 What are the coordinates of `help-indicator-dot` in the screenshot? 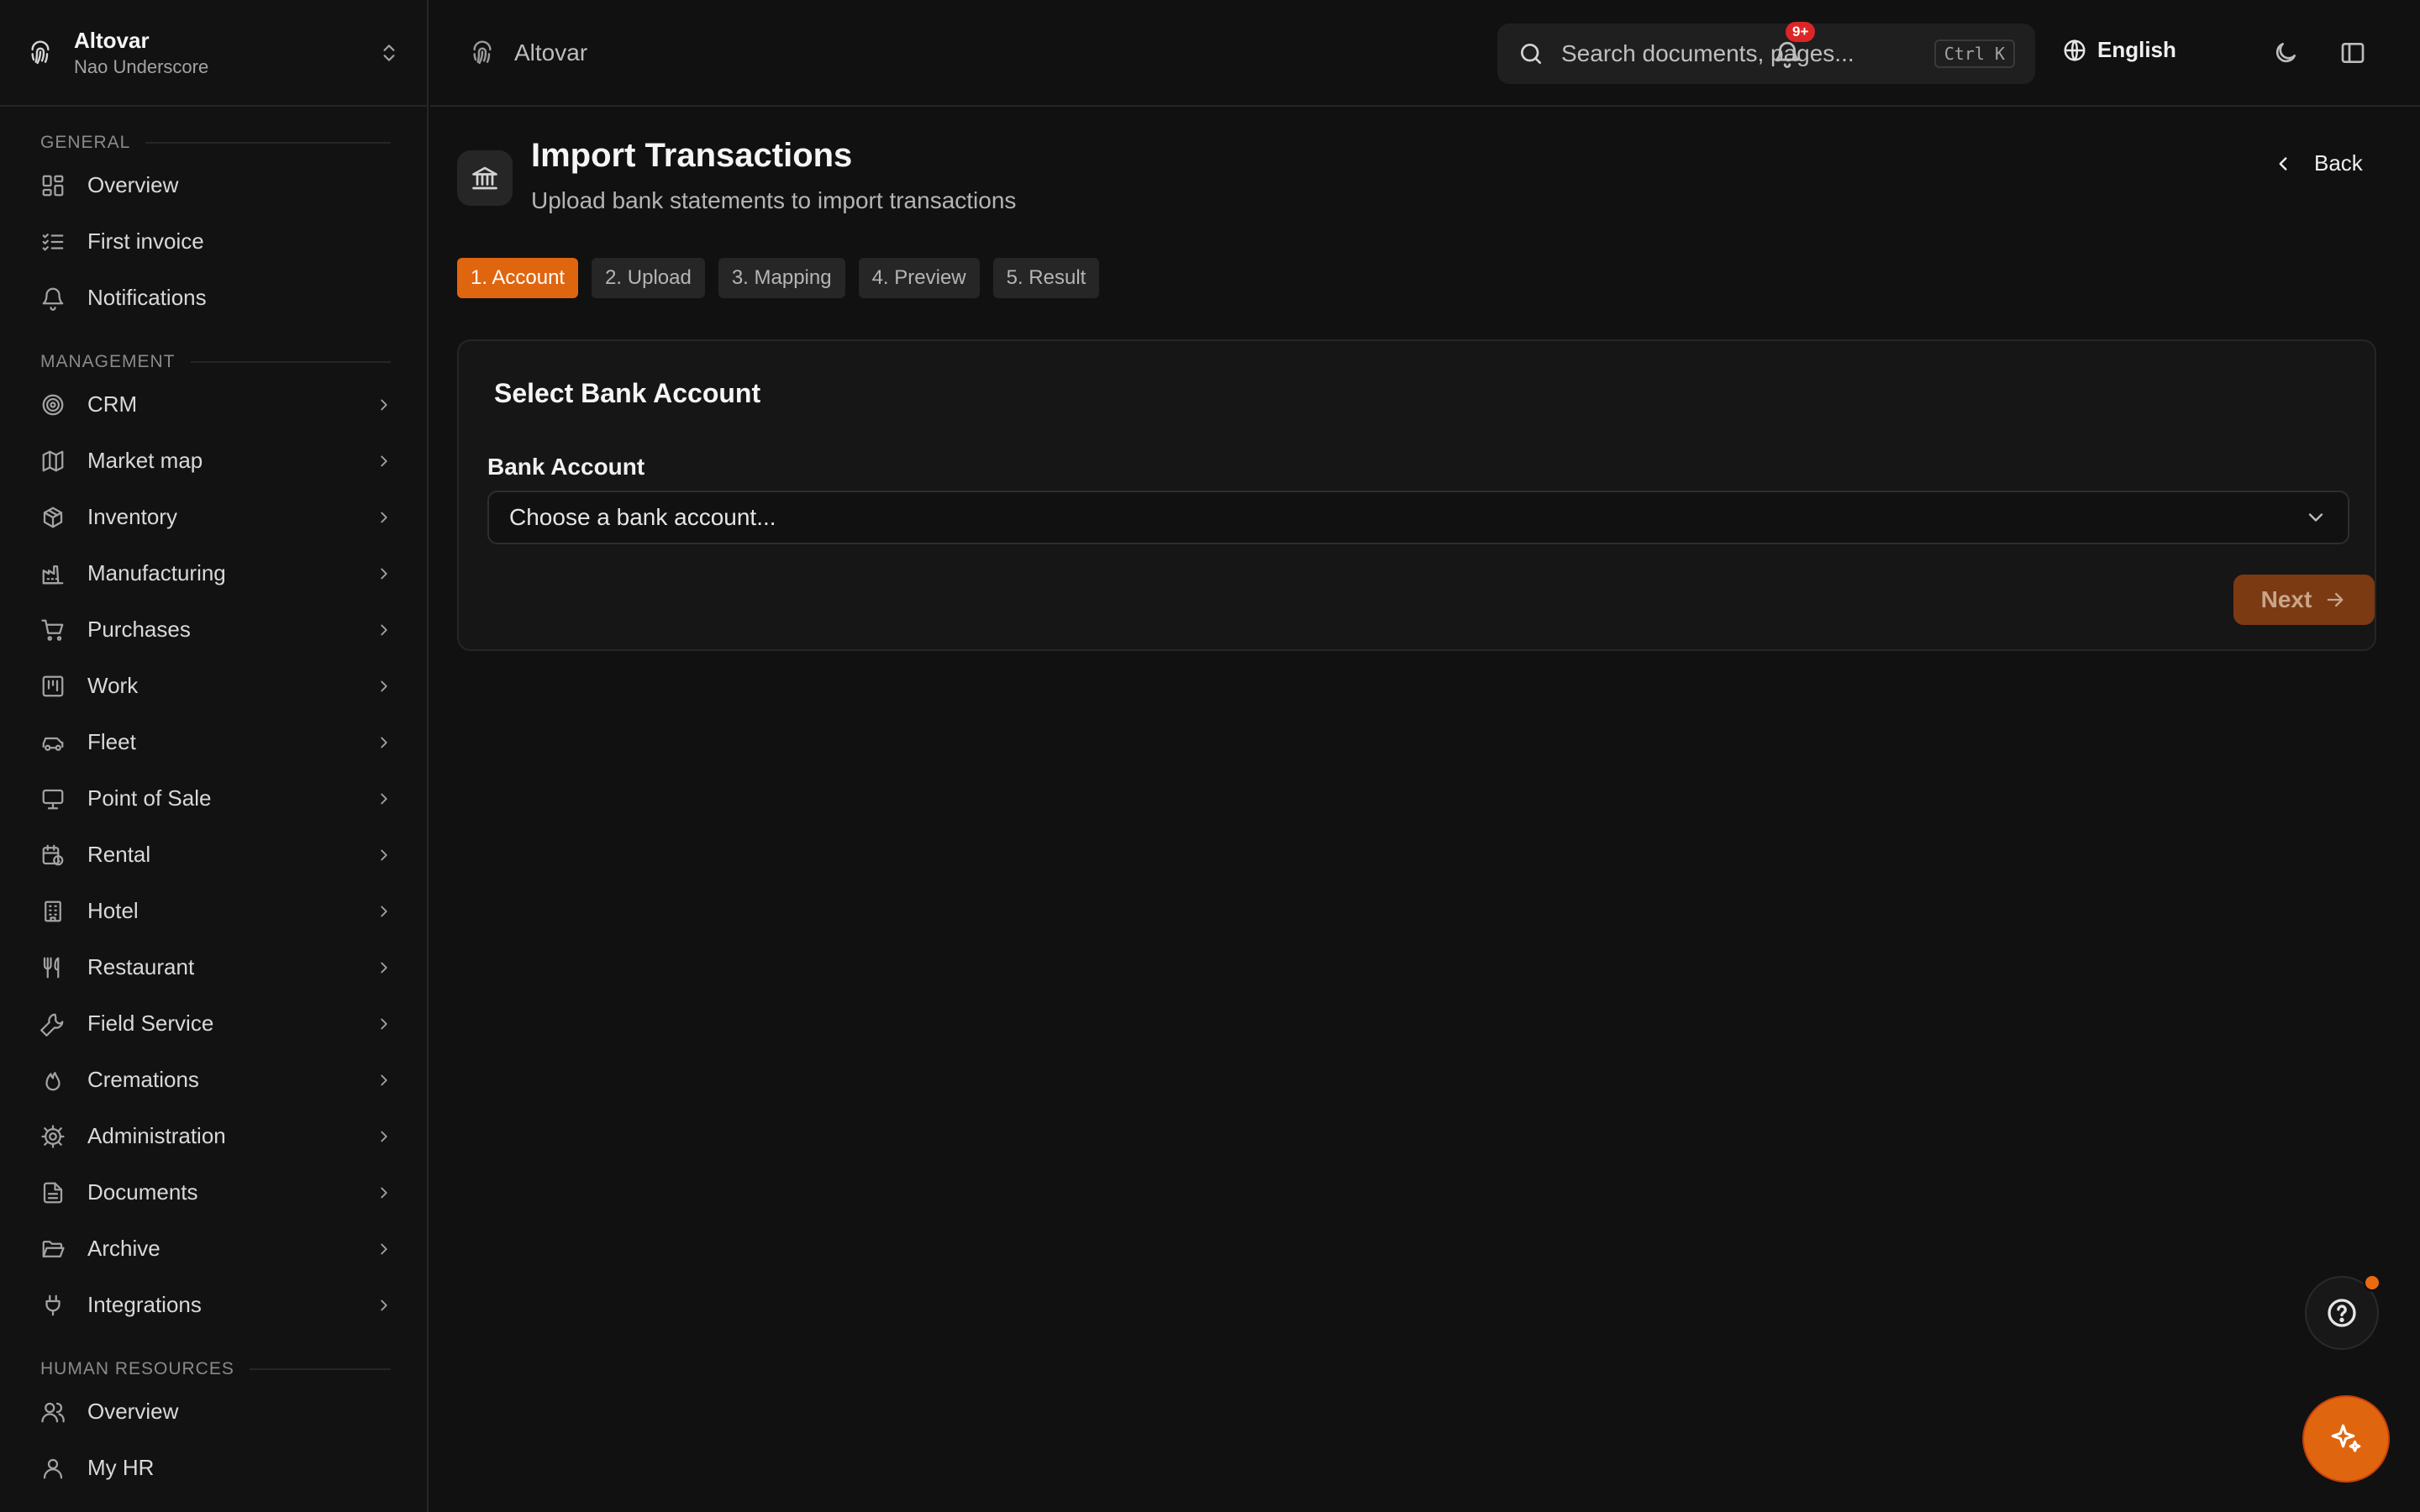 It's located at (2372, 1282).